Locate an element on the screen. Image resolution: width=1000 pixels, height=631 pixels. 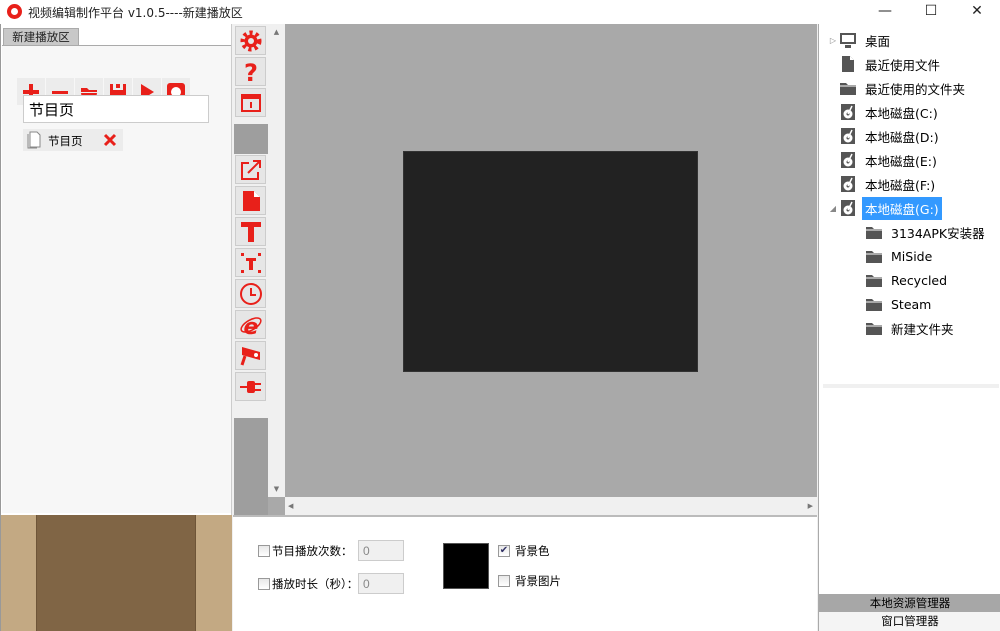
delete-page-icon is located at coordinates (110, 140).